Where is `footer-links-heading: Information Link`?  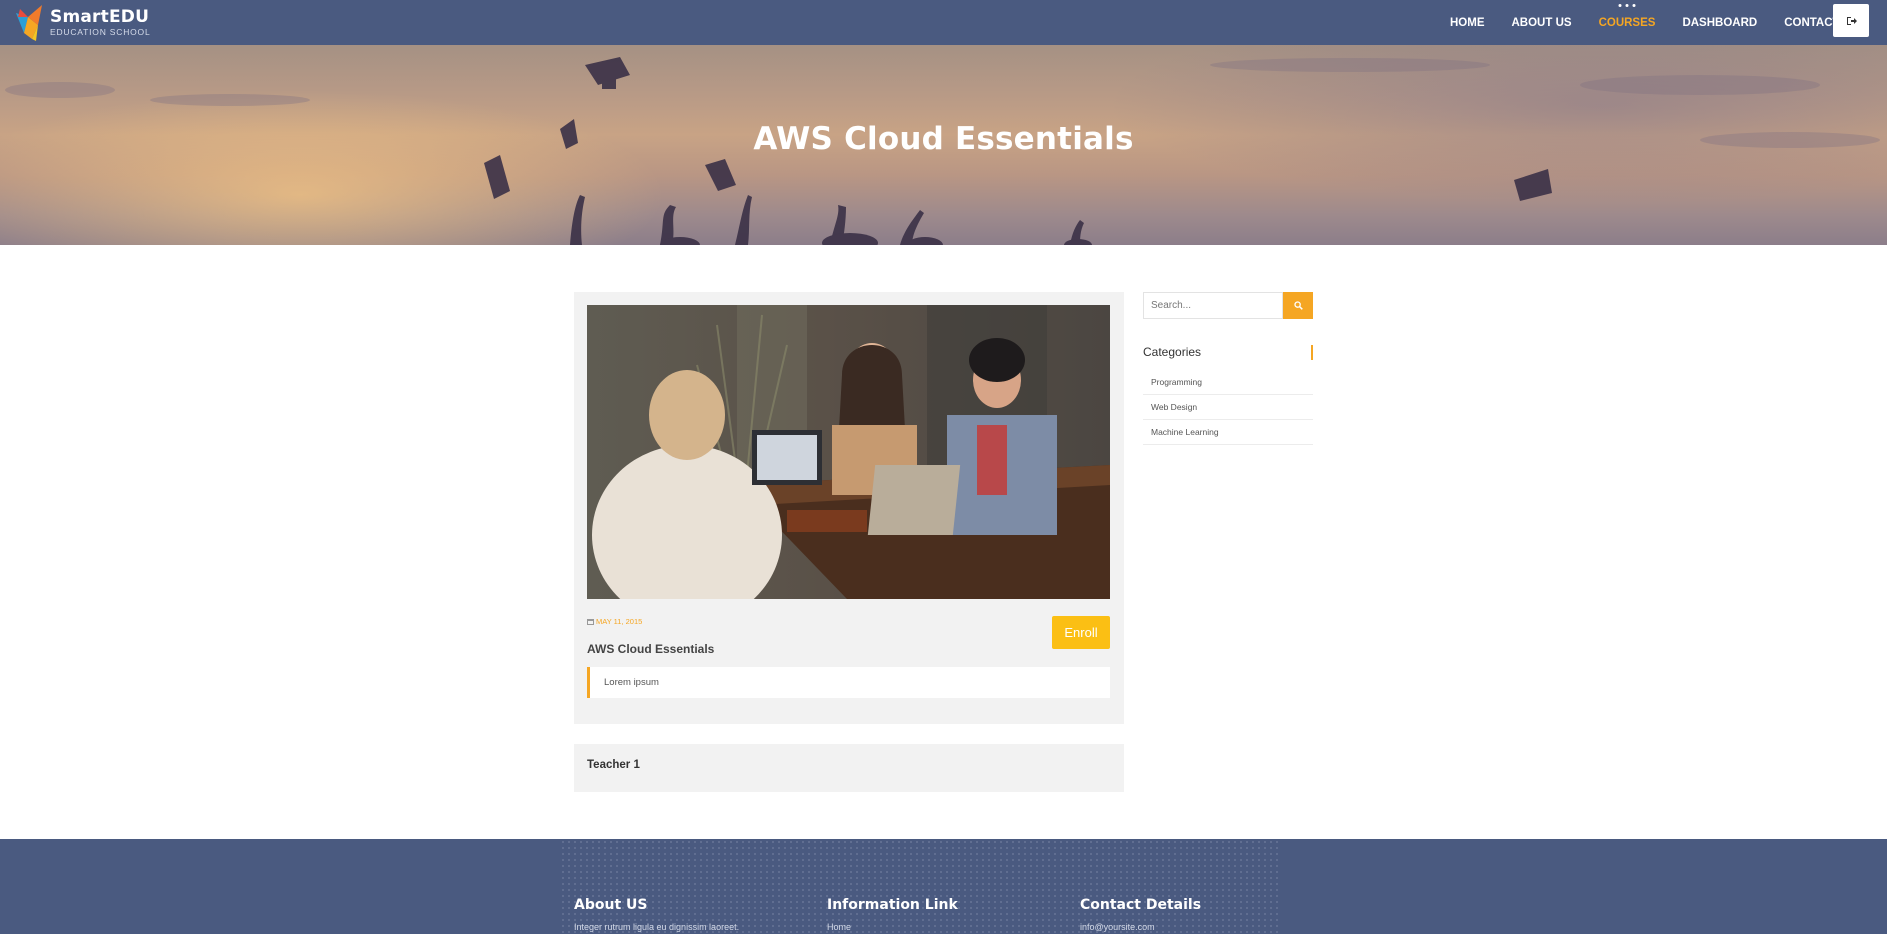 footer-links-heading: Information Link is located at coordinates (892, 905).